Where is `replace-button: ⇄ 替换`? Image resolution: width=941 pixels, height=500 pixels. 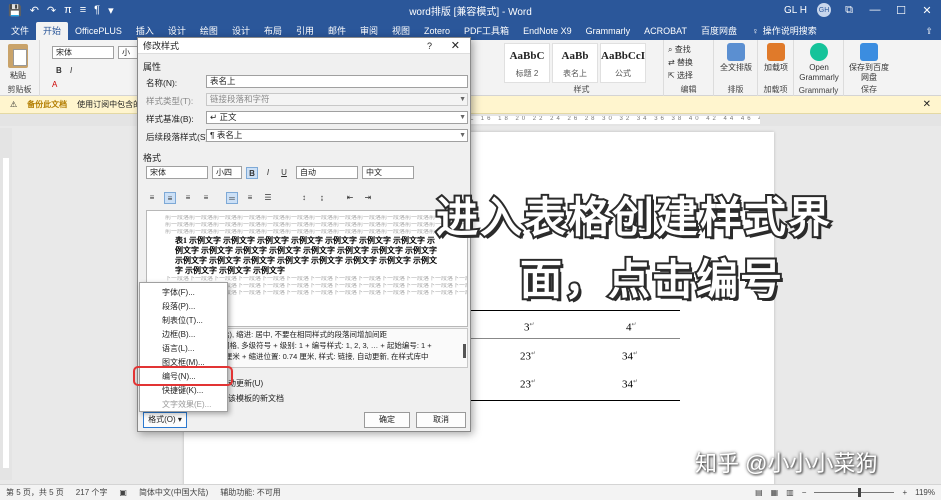 replace-button: ⇄ 替换 is located at coordinates (680, 62).